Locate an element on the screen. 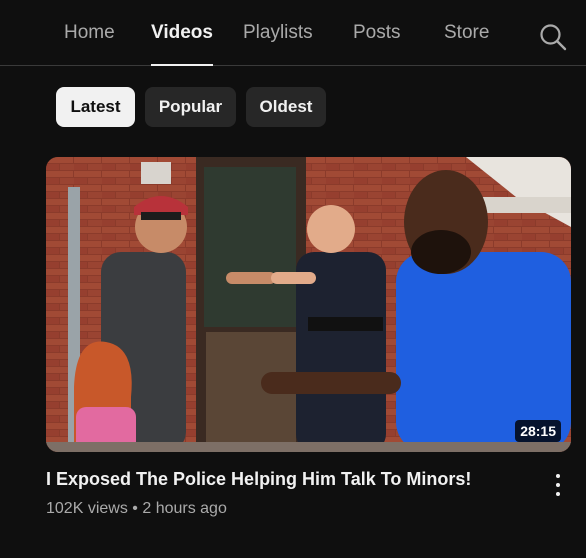 This screenshot has height=558, width=586. tab-posts: Posts is located at coordinates (377, 44).